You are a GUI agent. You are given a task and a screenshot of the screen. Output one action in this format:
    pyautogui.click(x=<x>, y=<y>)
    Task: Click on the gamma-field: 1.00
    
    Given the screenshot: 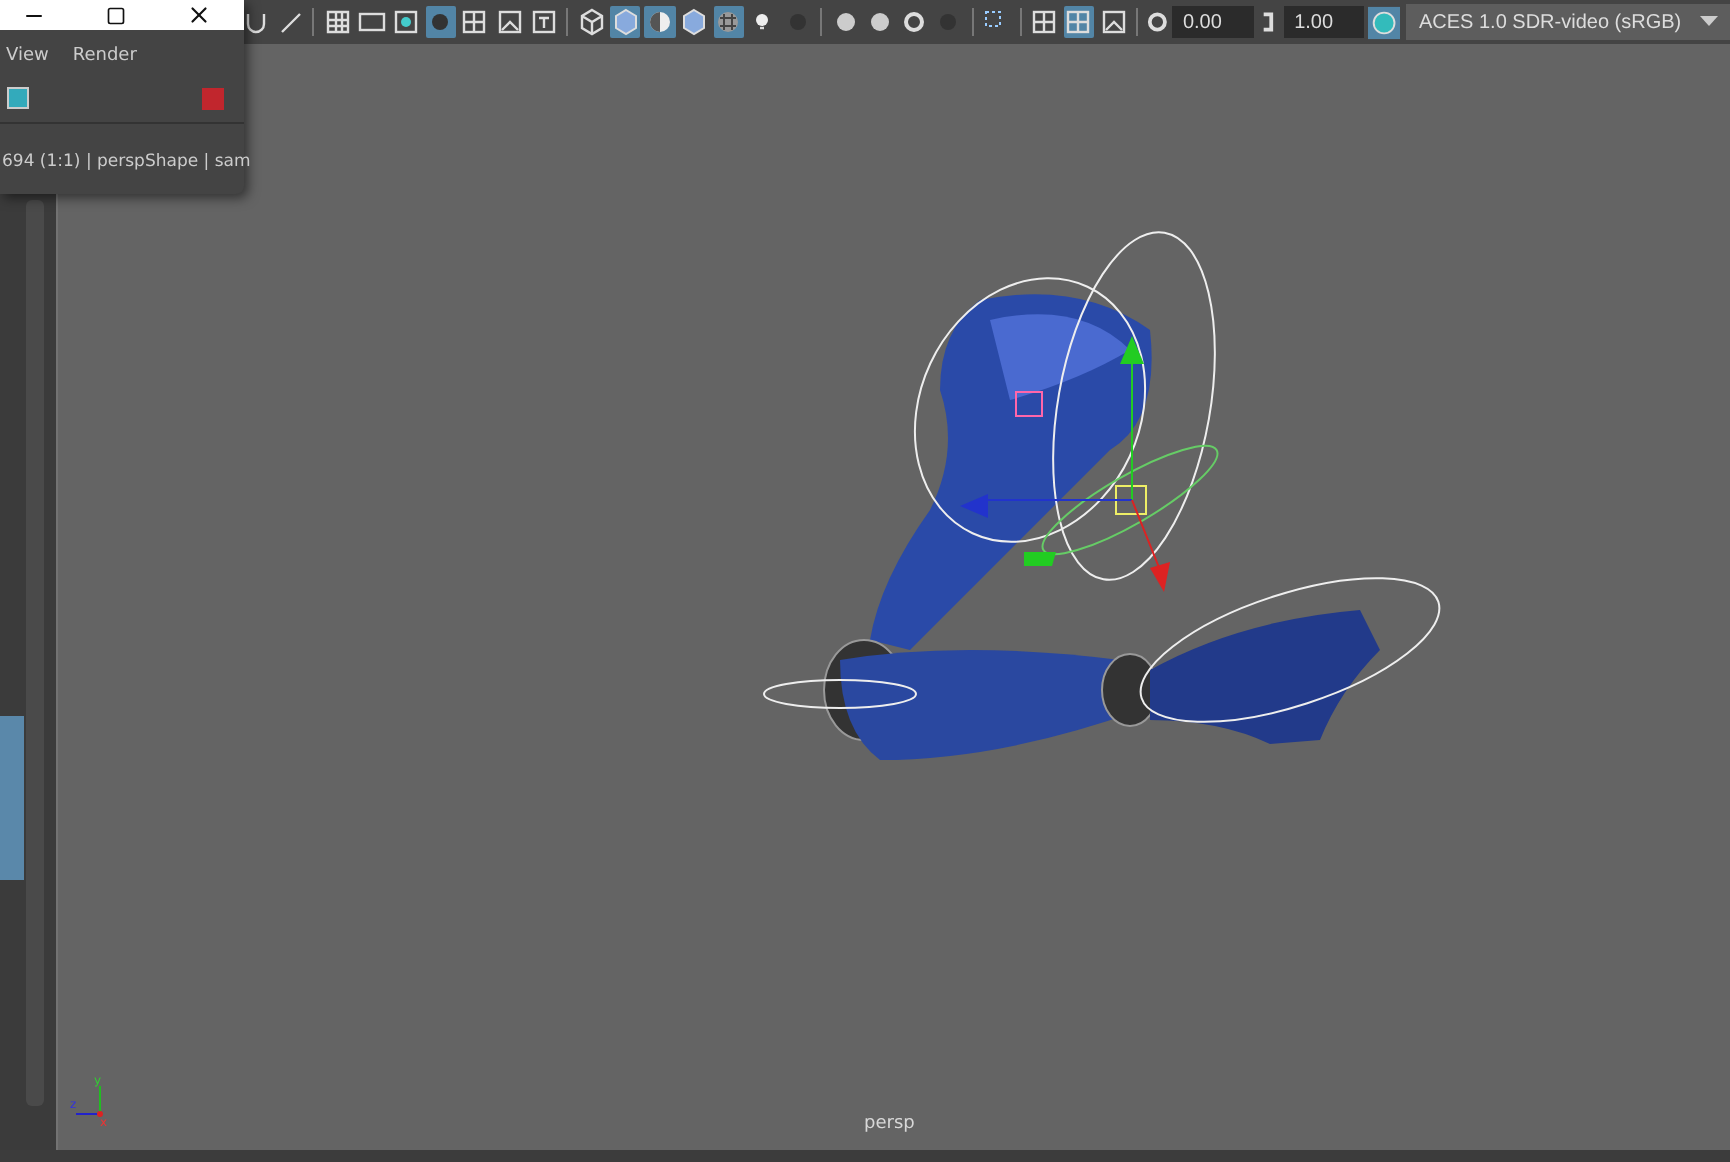 What is the action you would take?
    pyautogui.click(x=1324, y=22)
    